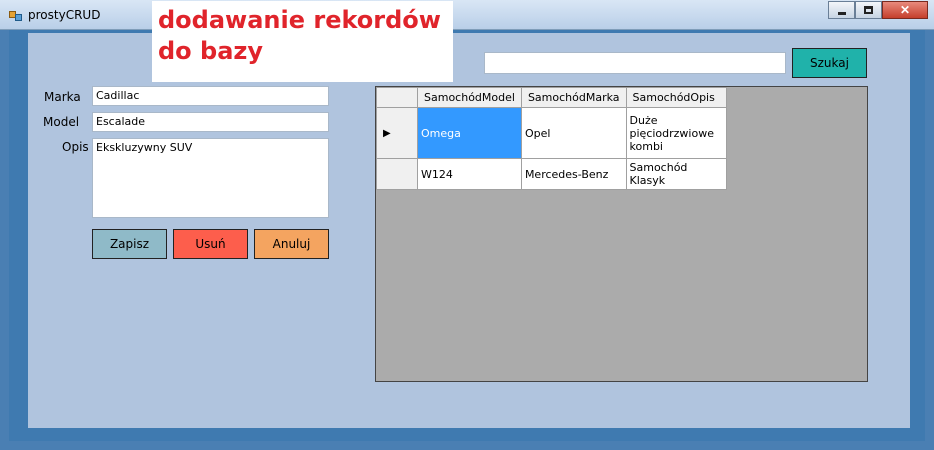  Describe the element at coordinates (469, 133) in the screenshot. I see `grid-cell-model: Omega` at that location.